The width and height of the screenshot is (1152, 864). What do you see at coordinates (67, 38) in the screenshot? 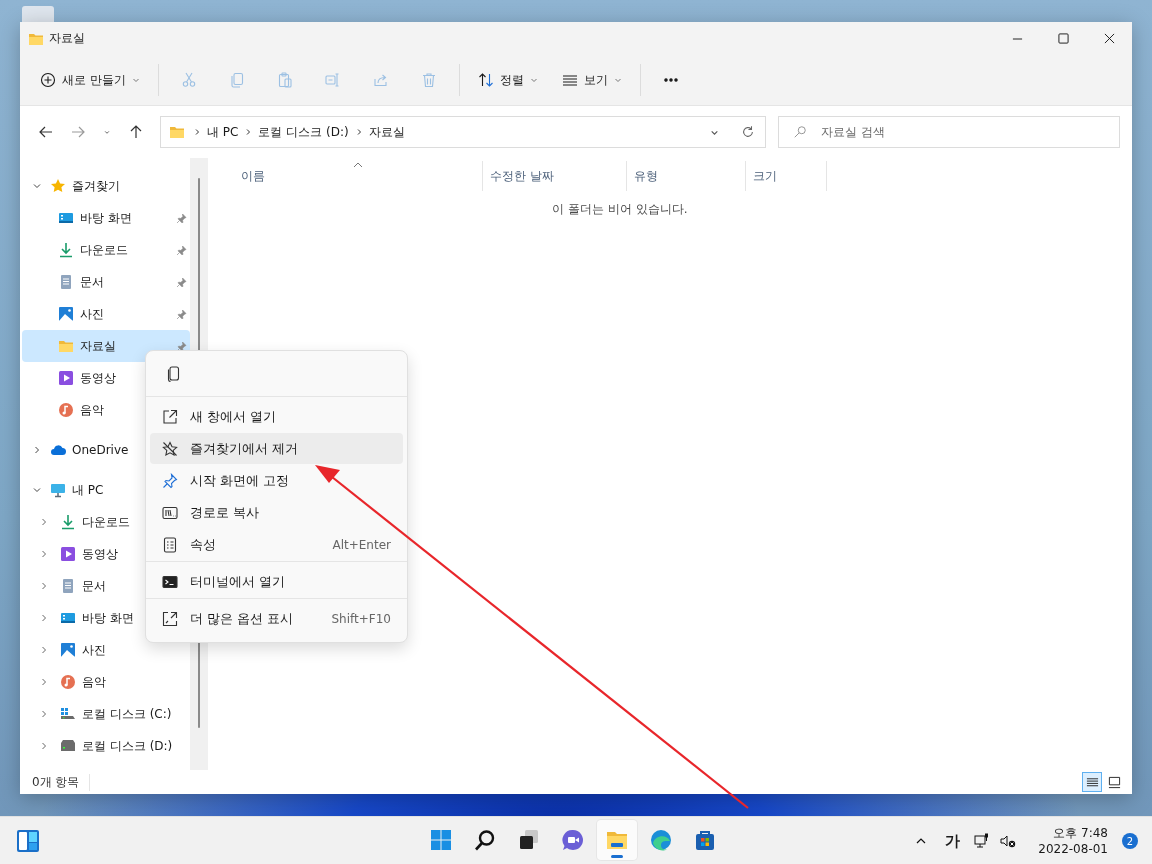
I see `window-title: 자료실` at bounding box center [67, 38].